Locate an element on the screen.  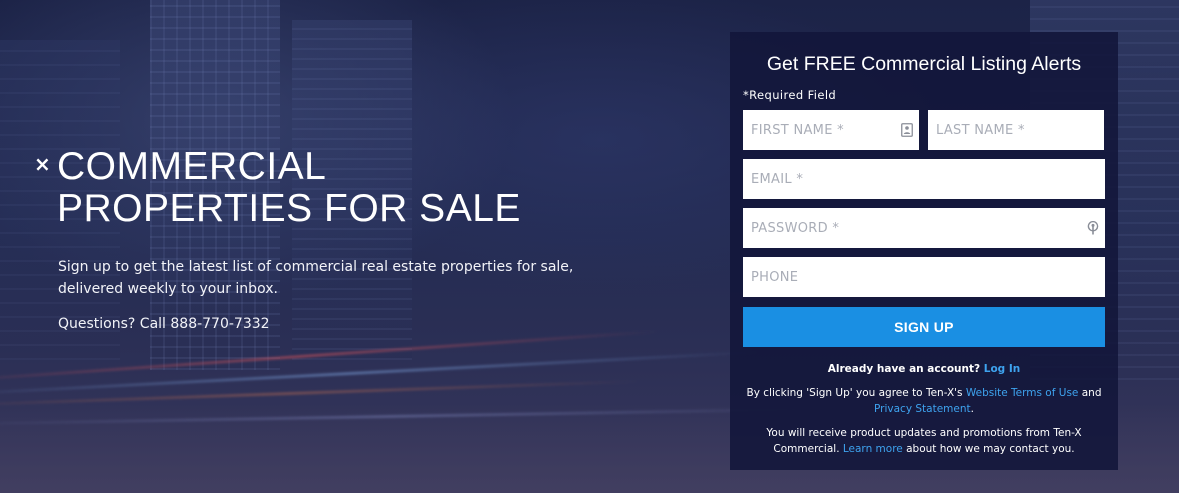
log-in-link: Log In is located at coordinates (1002, 369).